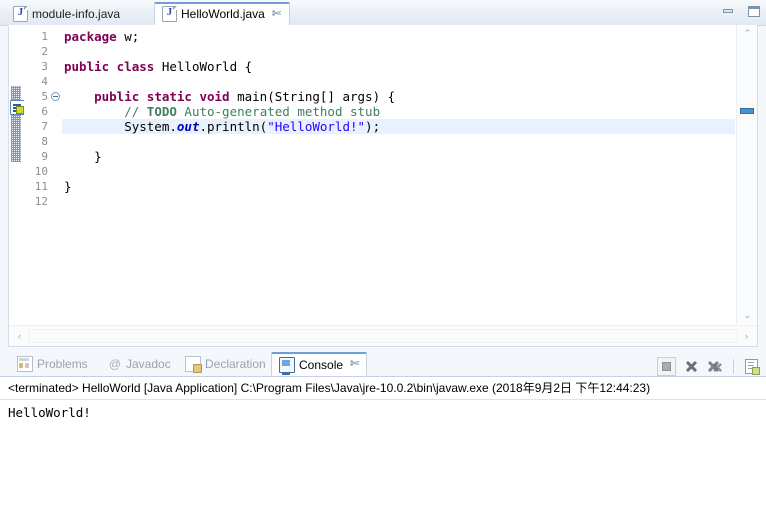 The width and height of the screenshot is (766, 528). What do you see at coordinates (383, 364) in the screenshot?
I see `view-tab-bar: Problems @ Javadoc Declaration Console ✄` at bounding box center [383, 364].